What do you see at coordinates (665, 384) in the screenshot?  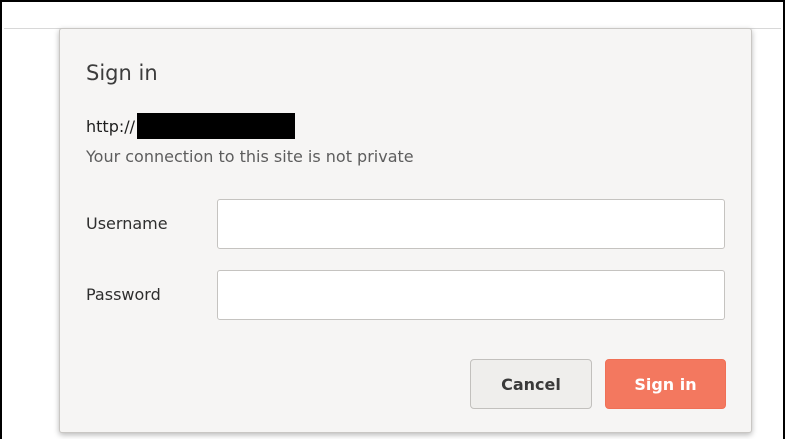 I see `sign-in-button: Sign in` at bounding box center [665, 384].